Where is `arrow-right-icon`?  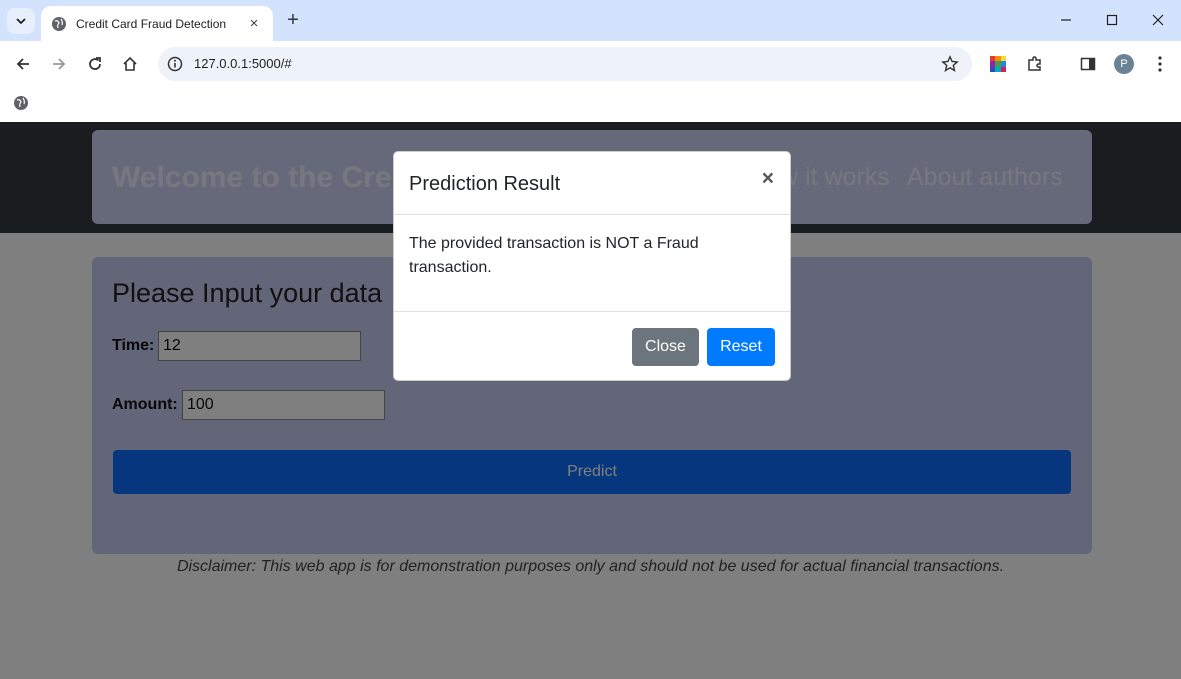 arrow-right-icon is located at coordinates (59, 64).